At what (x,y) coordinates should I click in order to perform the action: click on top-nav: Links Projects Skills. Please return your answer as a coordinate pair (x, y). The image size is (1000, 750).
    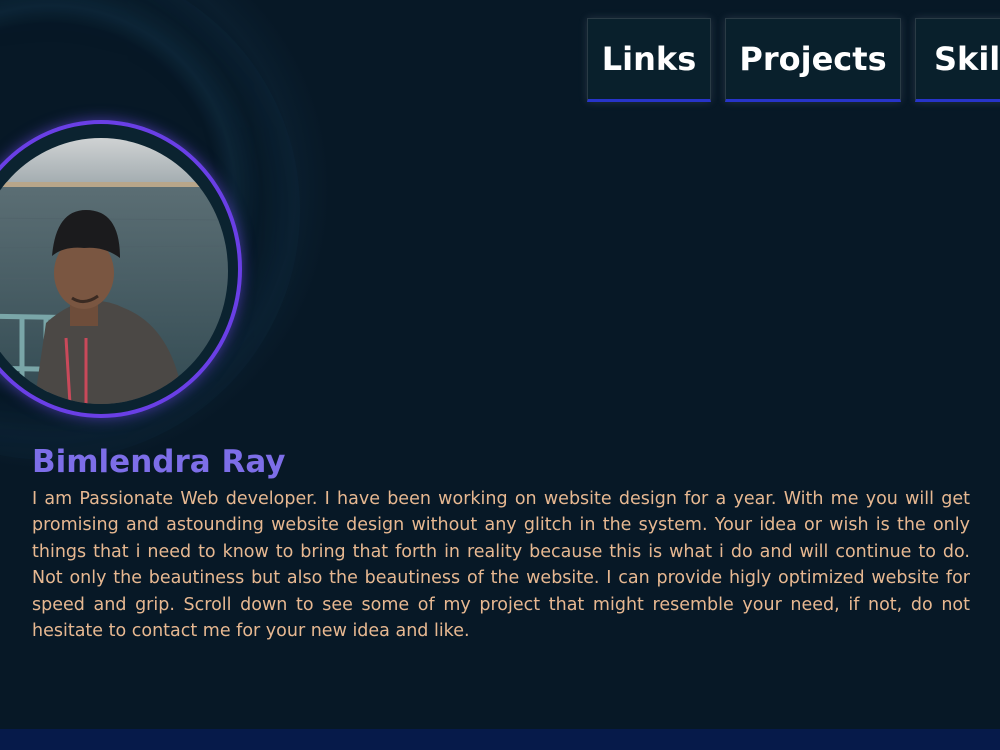
    Looking at the image, I should click on (793, 60).